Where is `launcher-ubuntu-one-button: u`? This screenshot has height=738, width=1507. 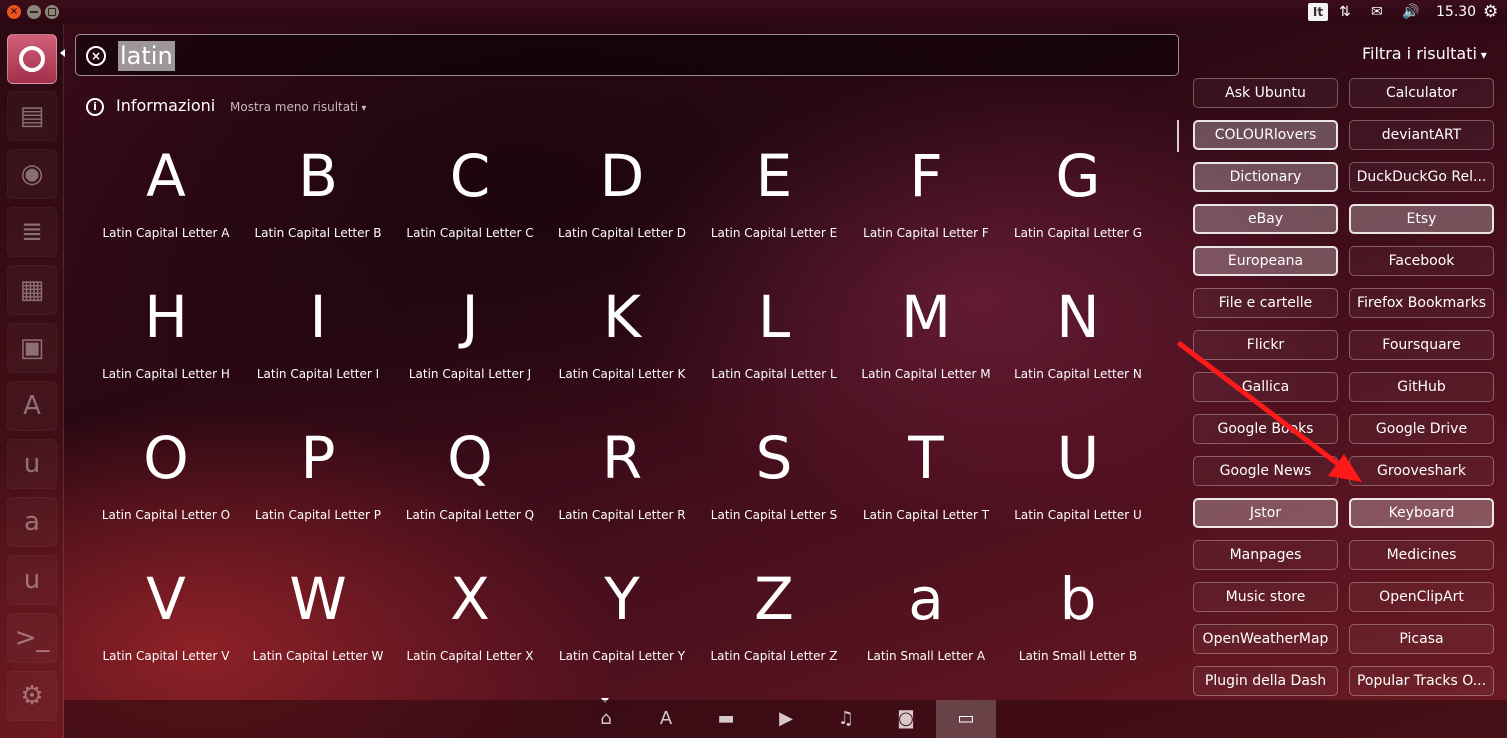
launcher-ubuntu-one-button: u is located at coordinates (32, 464).